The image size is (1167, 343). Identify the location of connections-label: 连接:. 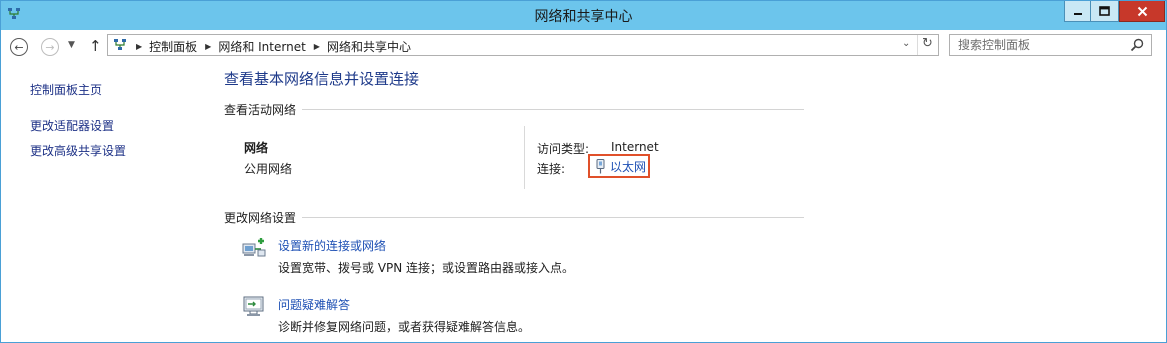
(551, 169).